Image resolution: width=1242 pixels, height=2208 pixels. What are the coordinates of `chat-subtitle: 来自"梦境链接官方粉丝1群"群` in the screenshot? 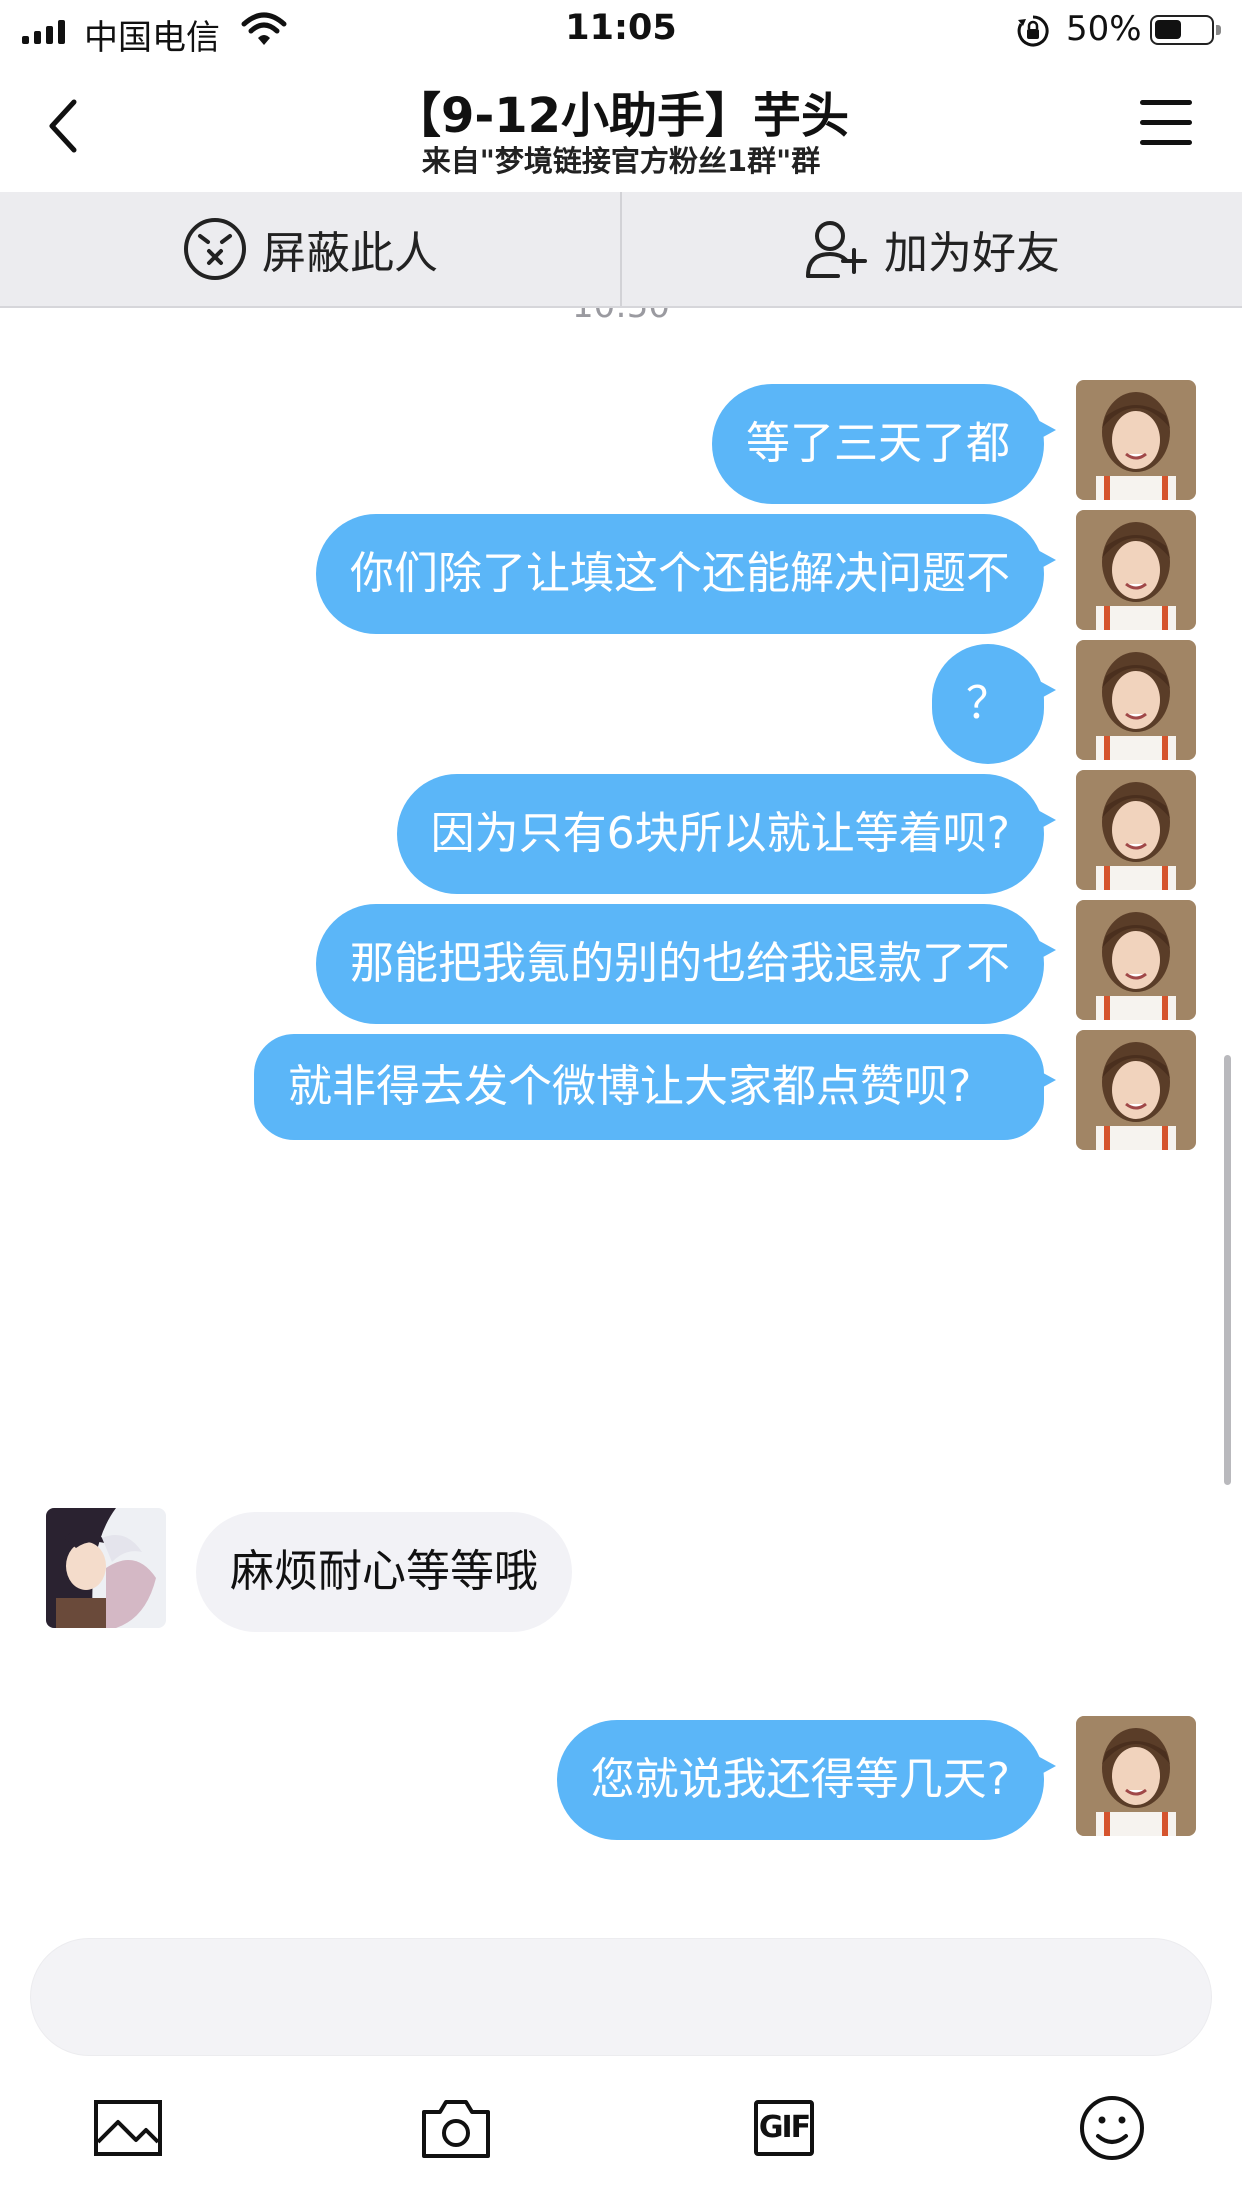 It's located at (621, 161).